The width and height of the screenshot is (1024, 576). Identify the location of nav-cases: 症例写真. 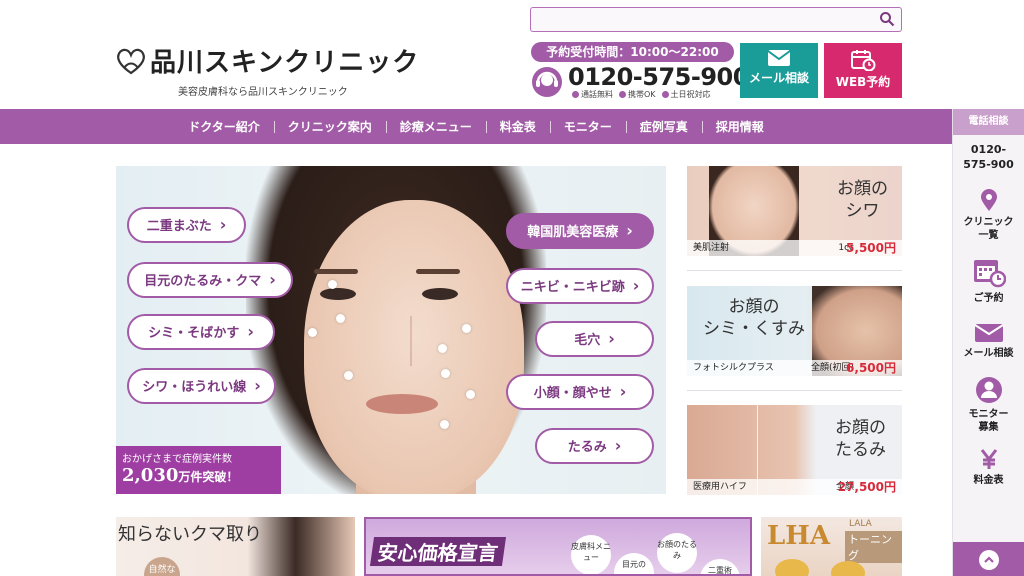
(663, 126).